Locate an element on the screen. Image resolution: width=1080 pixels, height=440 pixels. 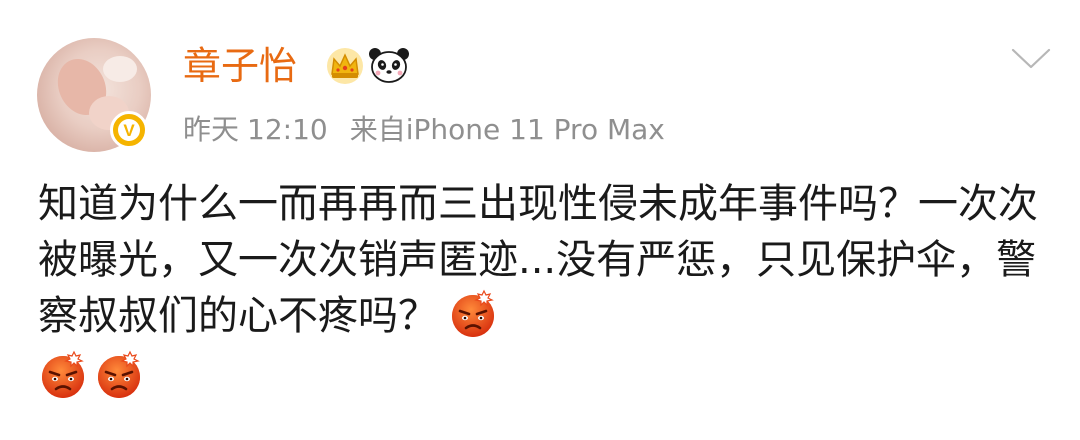
svg-text: V is located at coordinates (129, 130).